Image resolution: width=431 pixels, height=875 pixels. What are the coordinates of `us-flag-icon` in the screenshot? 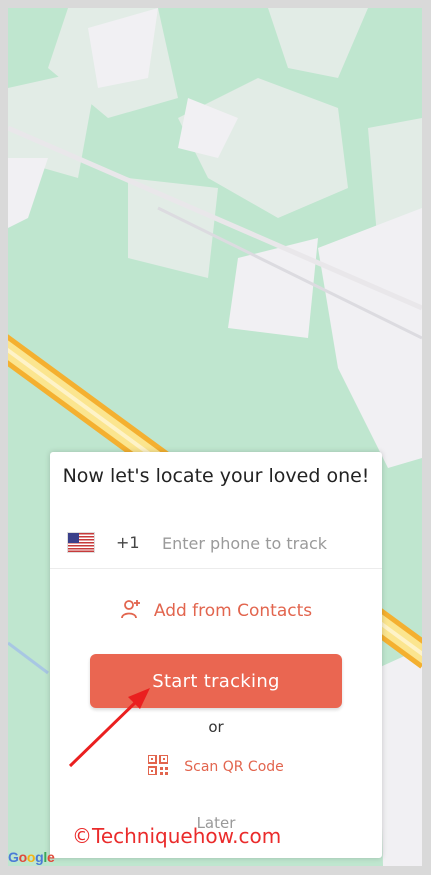 It's located at (81, 542).